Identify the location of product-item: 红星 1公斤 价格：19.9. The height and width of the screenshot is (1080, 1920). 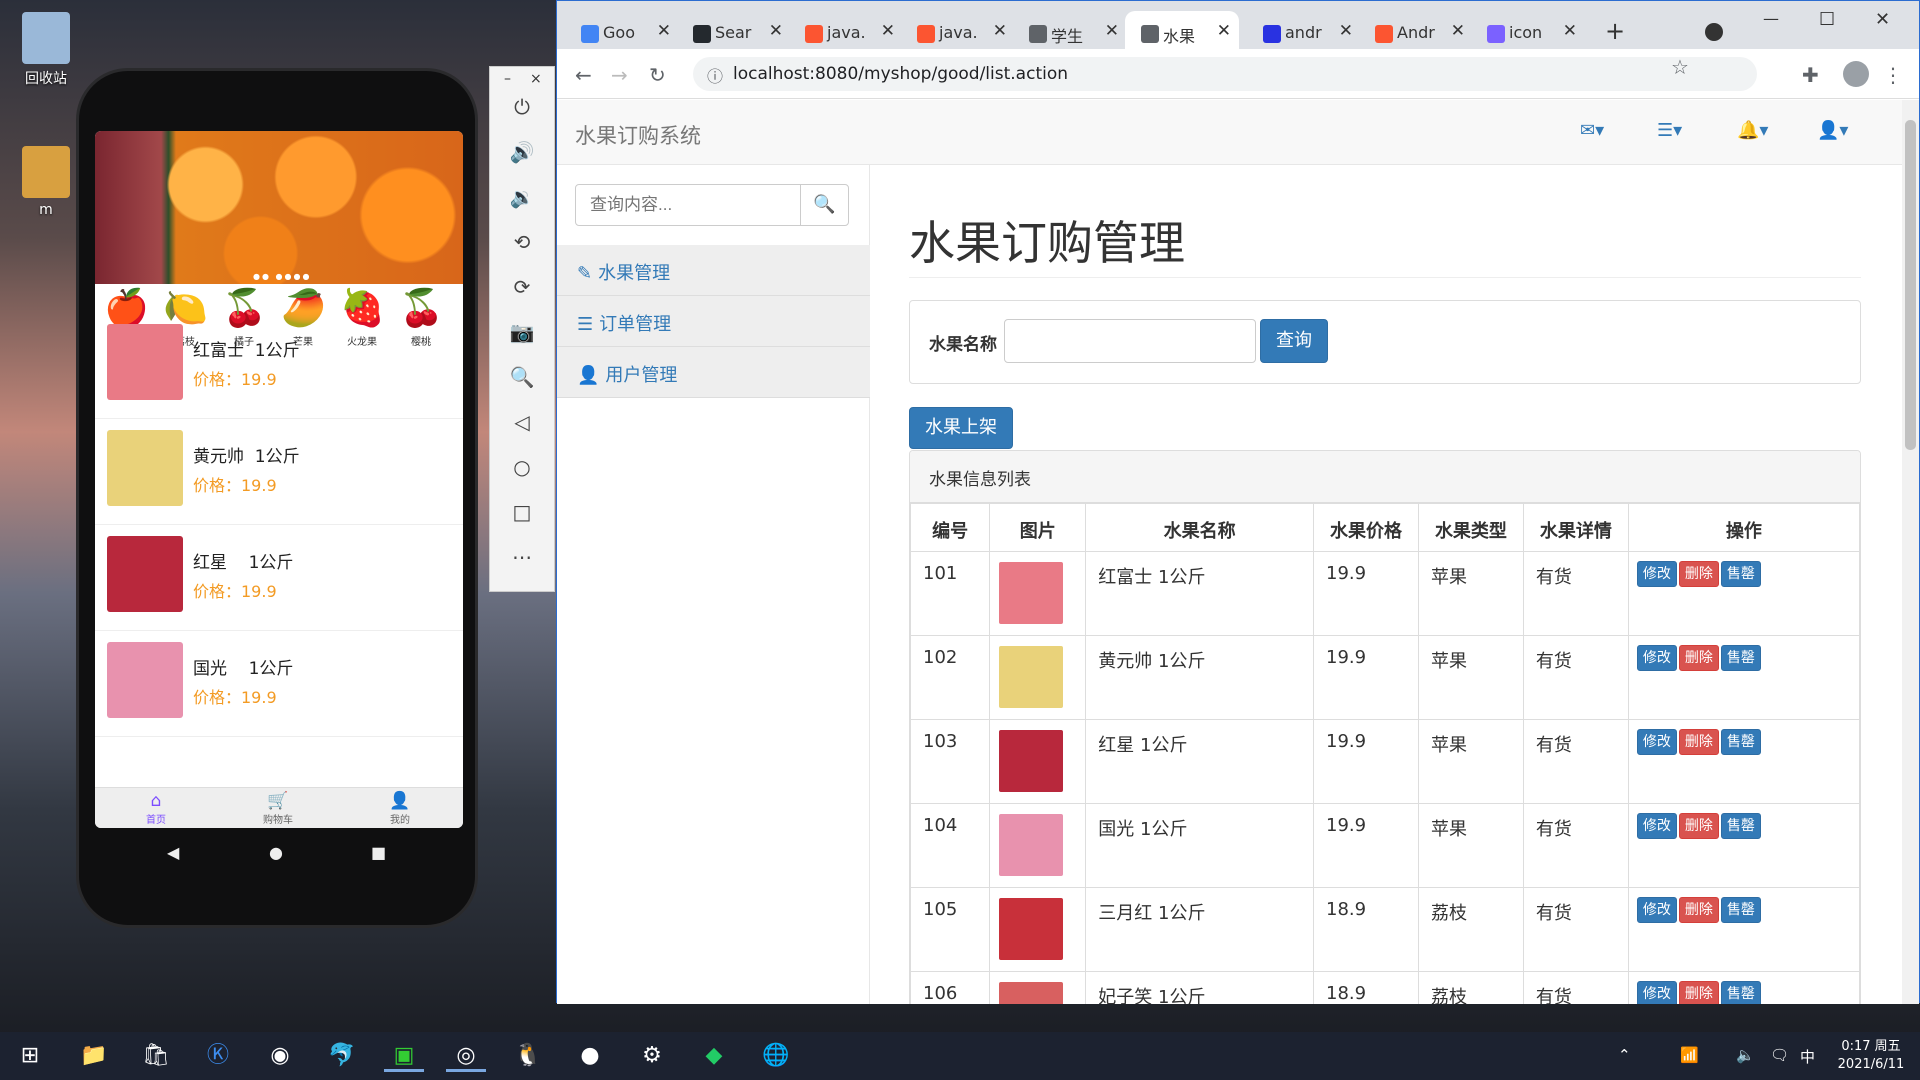
(279, 578).